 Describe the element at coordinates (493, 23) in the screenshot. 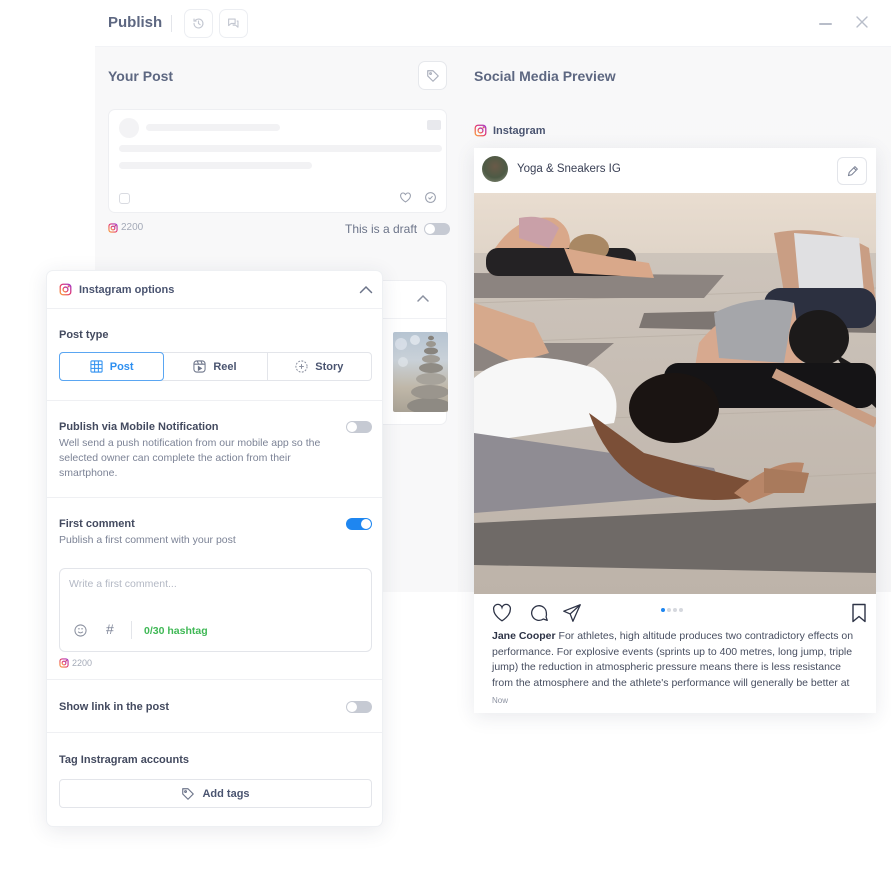

I see `publish-header: Publish` at that location.